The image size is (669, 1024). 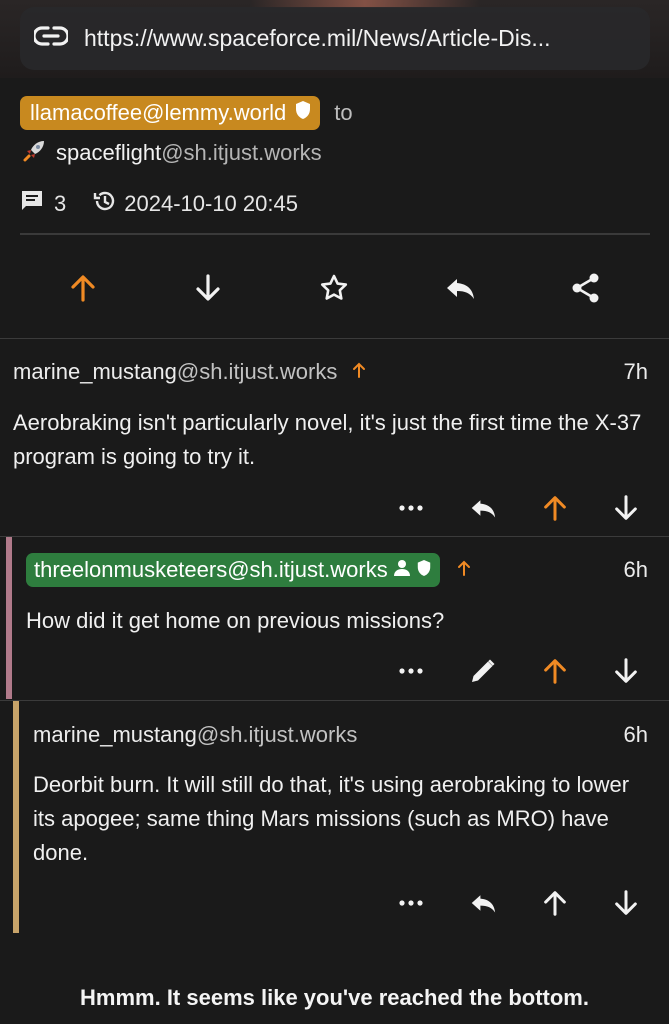 I want to click on to-label: to, so click(x=343, y=112).